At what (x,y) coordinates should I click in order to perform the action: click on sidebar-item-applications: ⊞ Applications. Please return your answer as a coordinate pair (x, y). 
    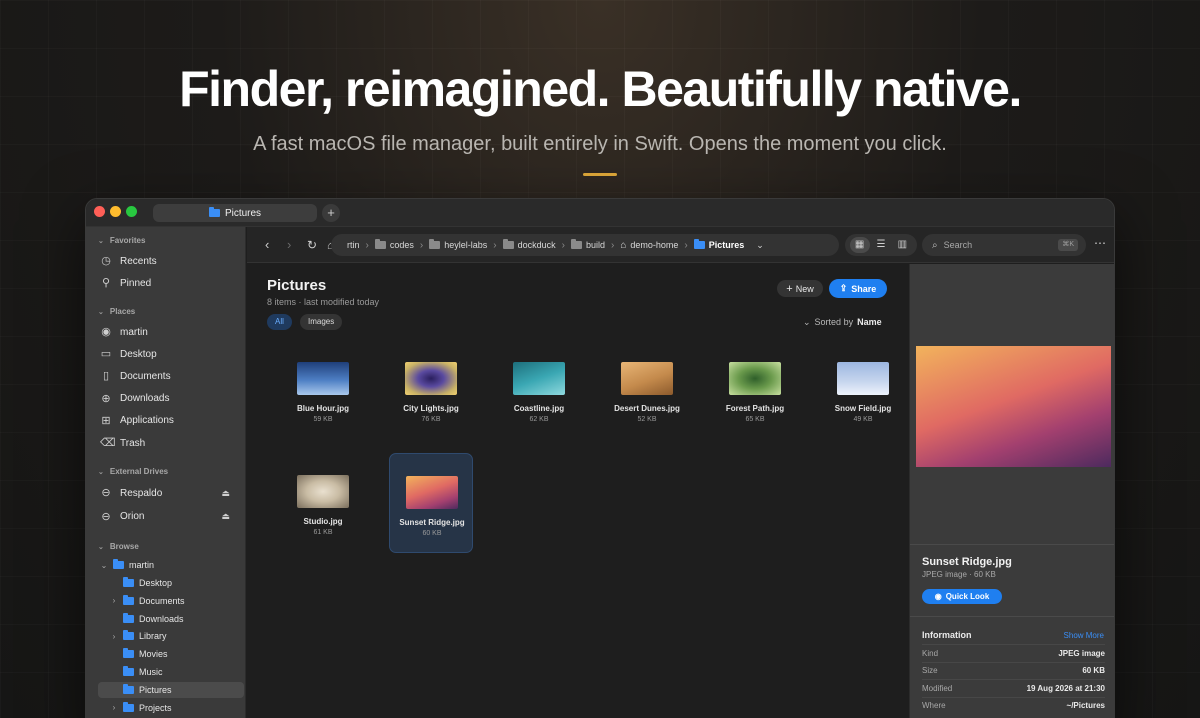
    Looking at the image, I should click on (170, 421).